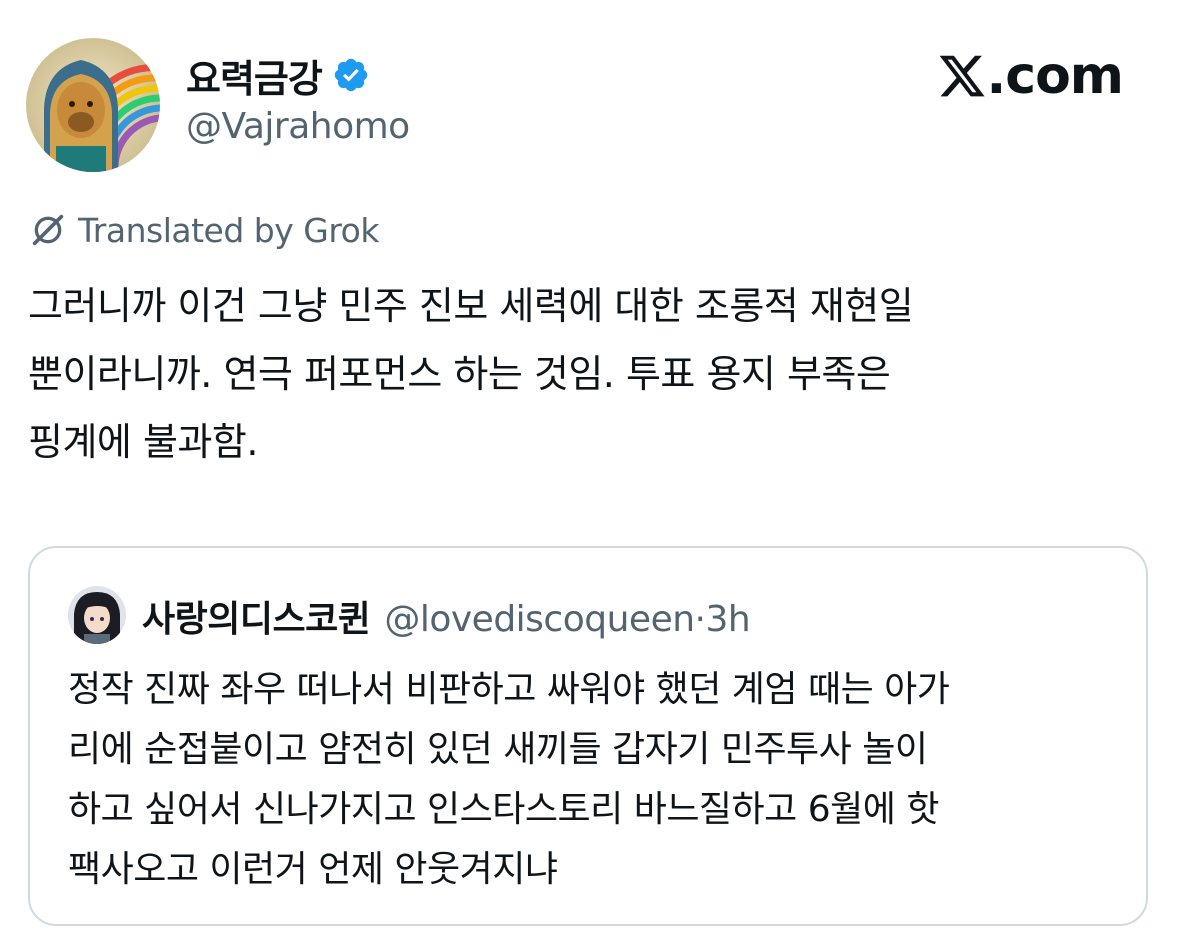  What do you see at coordinates (728, 619) in the screenshot?
I see `quoted-tweet-time: 3h` at bounding box center [728, 619].